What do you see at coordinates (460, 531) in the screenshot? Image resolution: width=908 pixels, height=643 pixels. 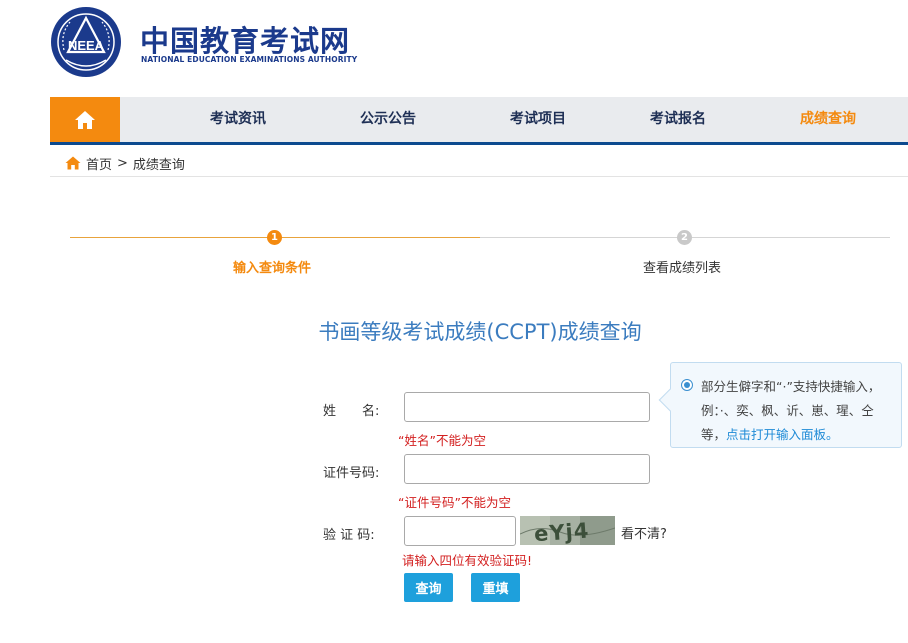 I see `captcha-input` at bounding box center [460, 531].